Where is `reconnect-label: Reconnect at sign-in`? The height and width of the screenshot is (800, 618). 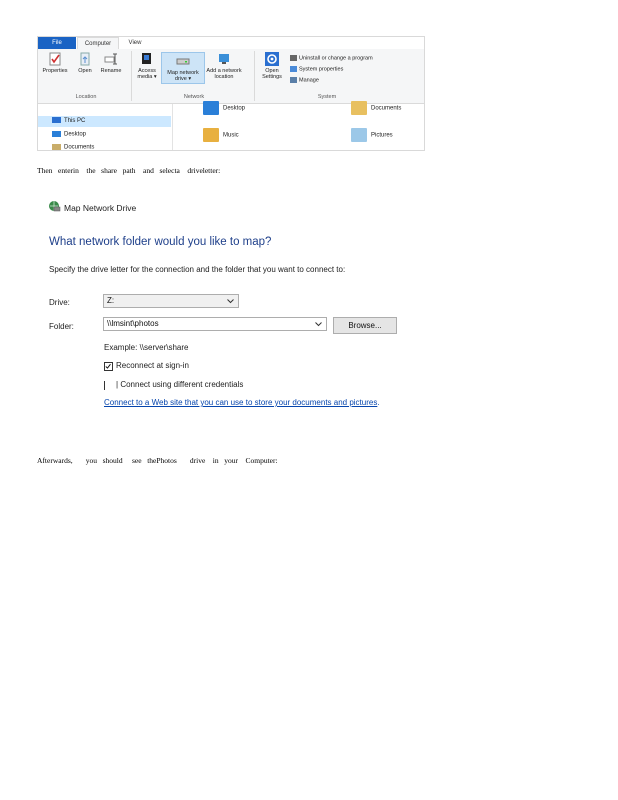 reconnect-label: Reconnect at sign-in is located at coordinates (152, 365).